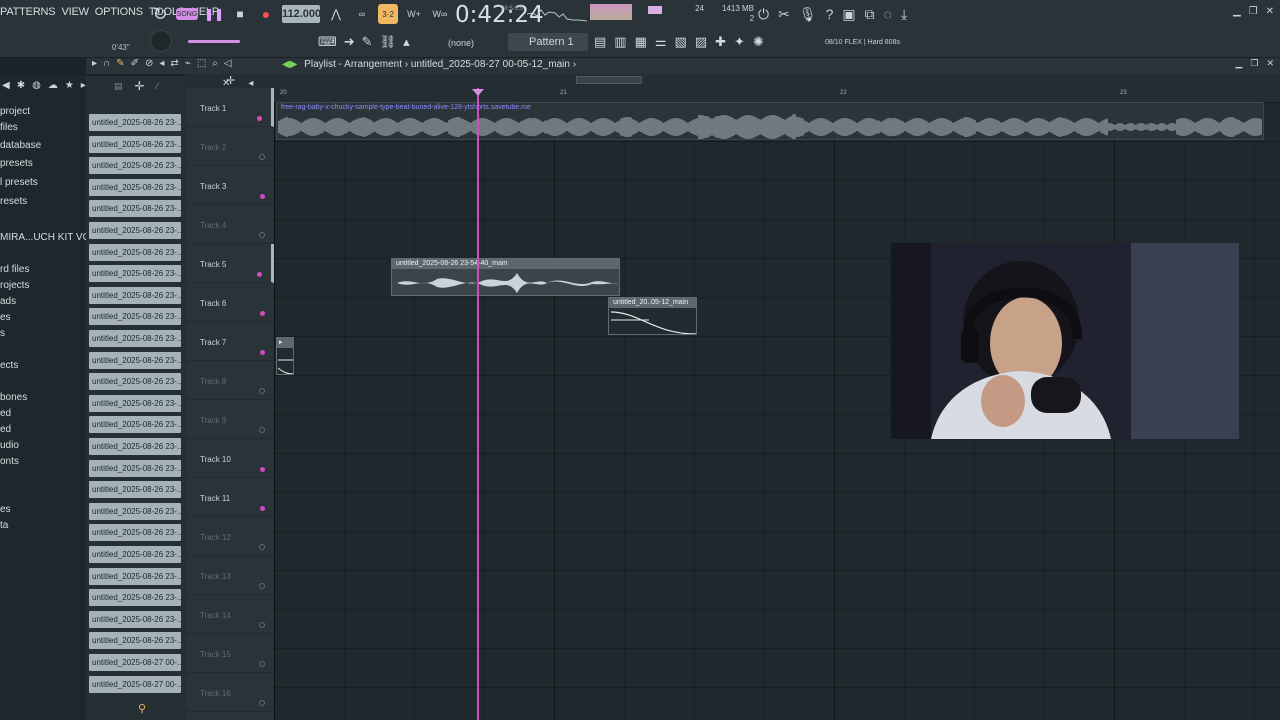  Describe the element at coordinates (174, 63) in the screenshot. I see `slip-icon: ⇄` at that location.